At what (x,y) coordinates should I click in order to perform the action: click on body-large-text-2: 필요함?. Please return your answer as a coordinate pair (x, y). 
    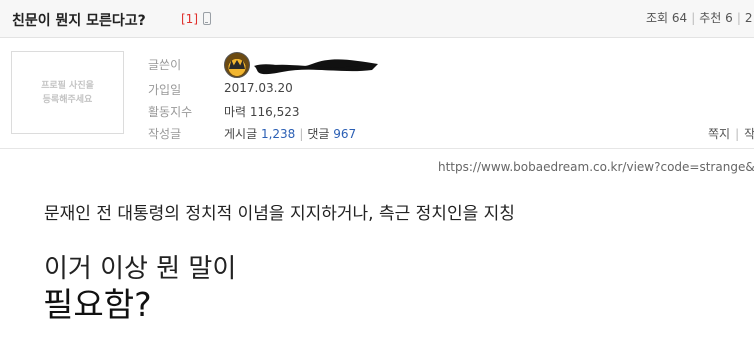
    Looking at the image, I should click on (97, 304).